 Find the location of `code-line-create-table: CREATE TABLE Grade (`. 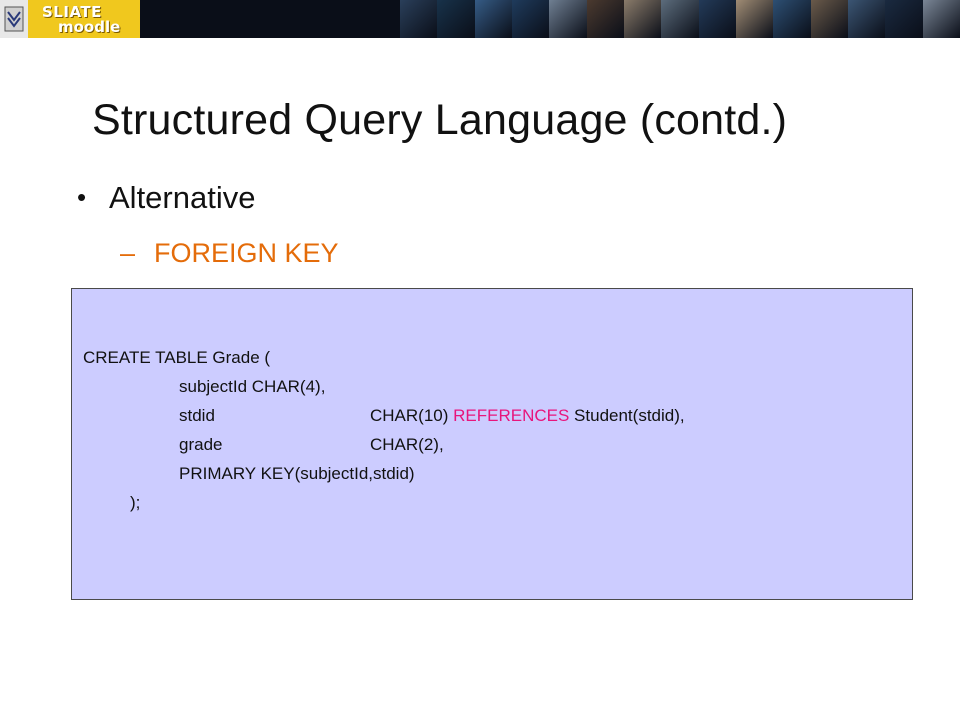

code-line-create-table: CREATE TABLE Grade ( is located at coordinates (177, 357).